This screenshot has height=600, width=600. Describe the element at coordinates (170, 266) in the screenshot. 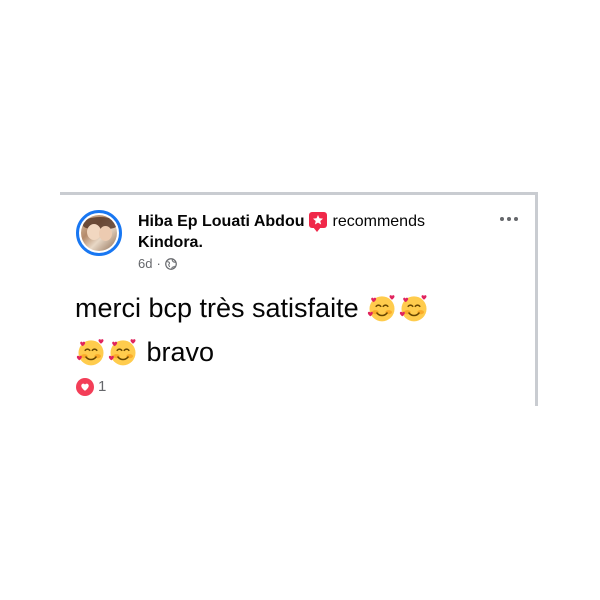

I see `globe-icon` at that location.